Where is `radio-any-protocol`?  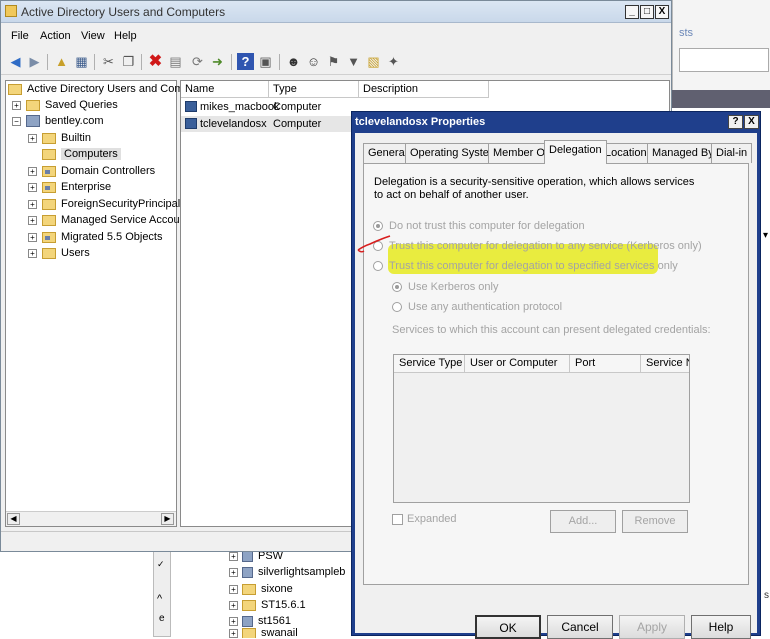 radio-any-protocol is located at coordinates (397, 307).